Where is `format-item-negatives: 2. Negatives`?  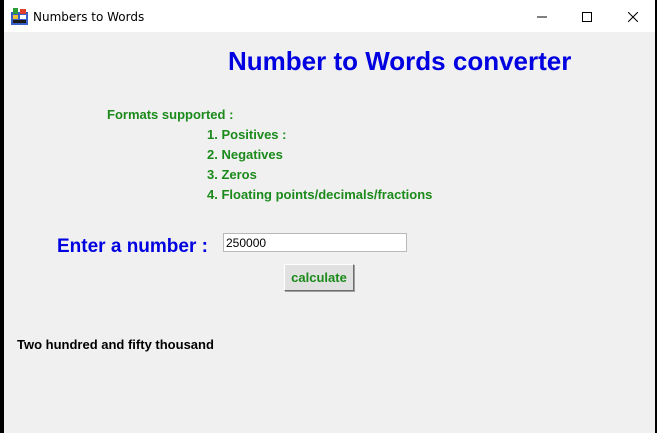
format-item-negatives: 2. Negatives is located at coordinates (245, 154).